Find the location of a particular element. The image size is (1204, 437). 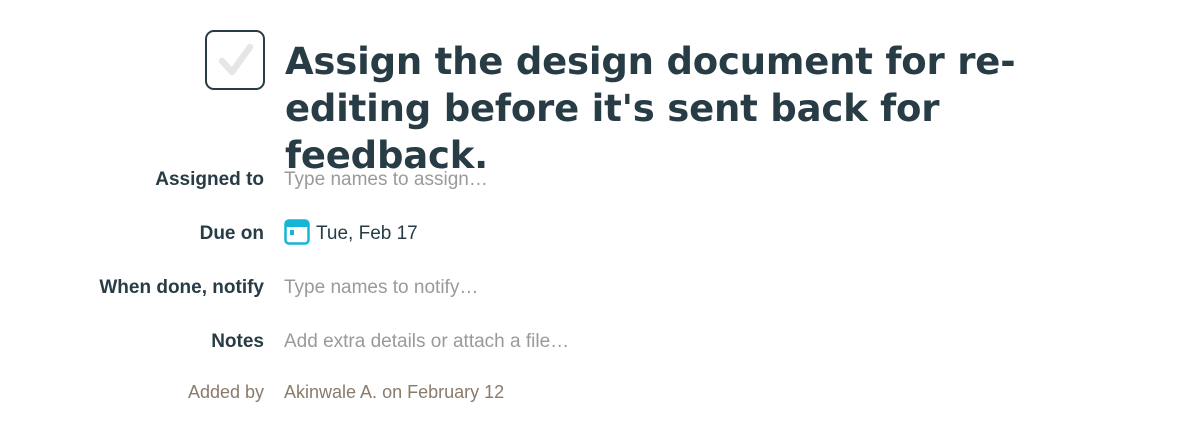

added-by-connector: on is located at coordinates (392, 391).